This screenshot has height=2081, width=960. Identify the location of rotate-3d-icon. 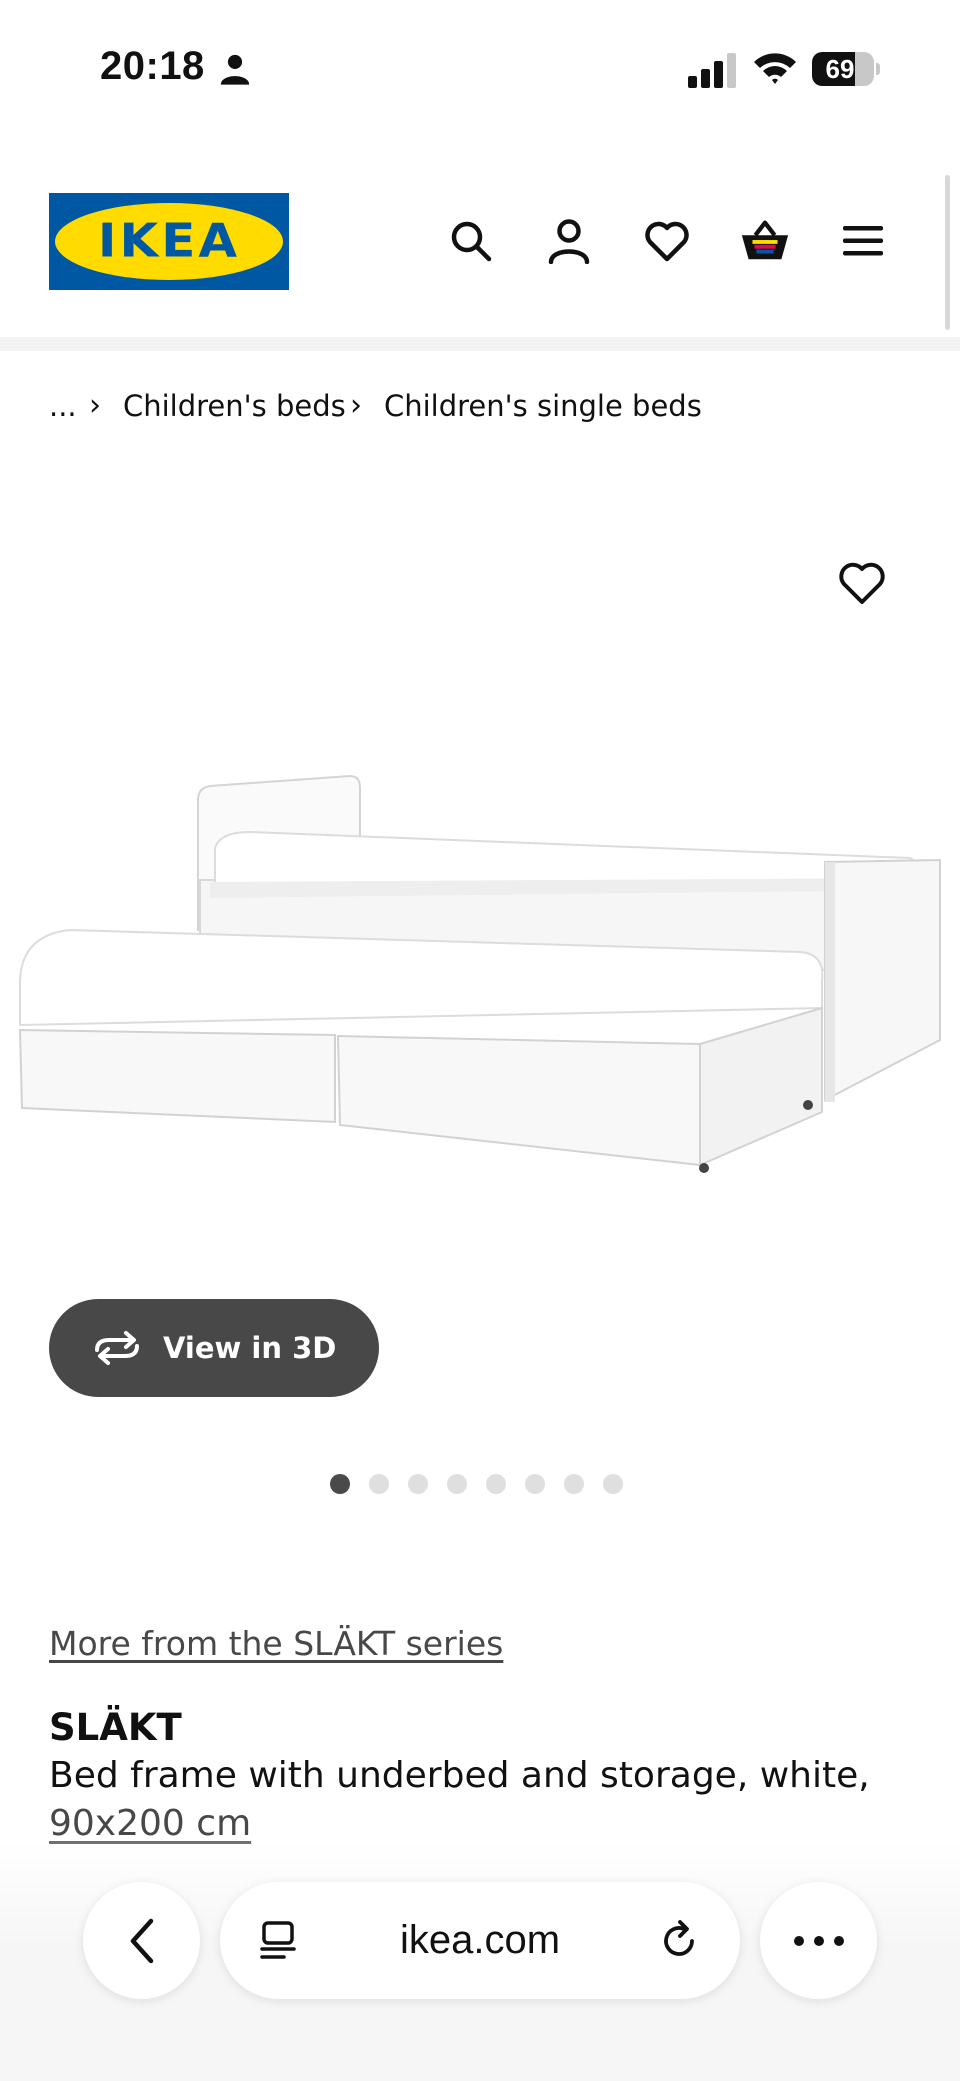
(117, 1348).